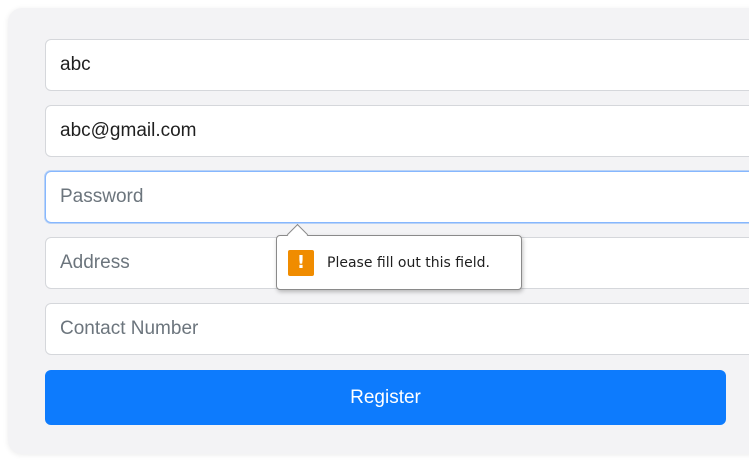 Image resolution: width=749 pixels, height=460 pixels. What do you see at coordinates (385, 397) in the screenshot?
I see `register-button: Register` at bounding box center [385, 397].